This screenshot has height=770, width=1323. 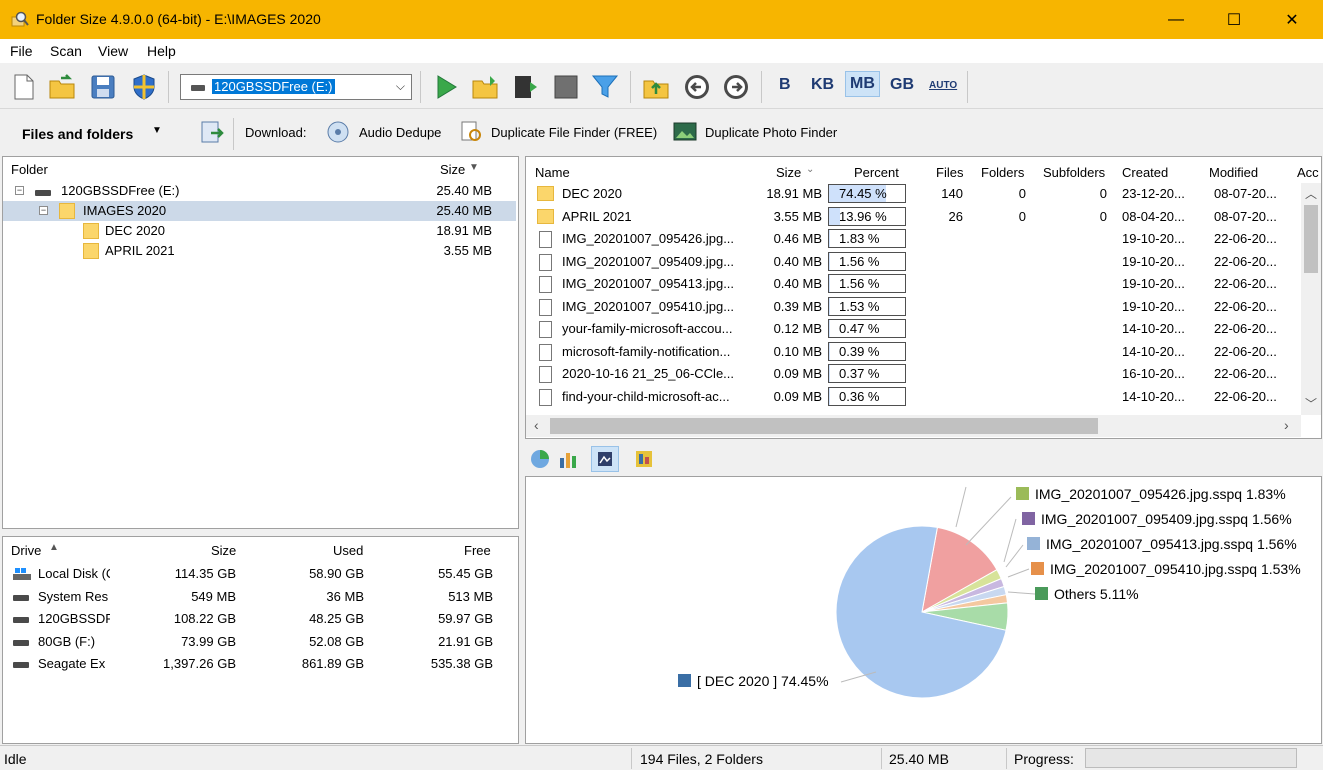 I want to click on unit-auto-button: AUTO, so click(x=943, y=85).